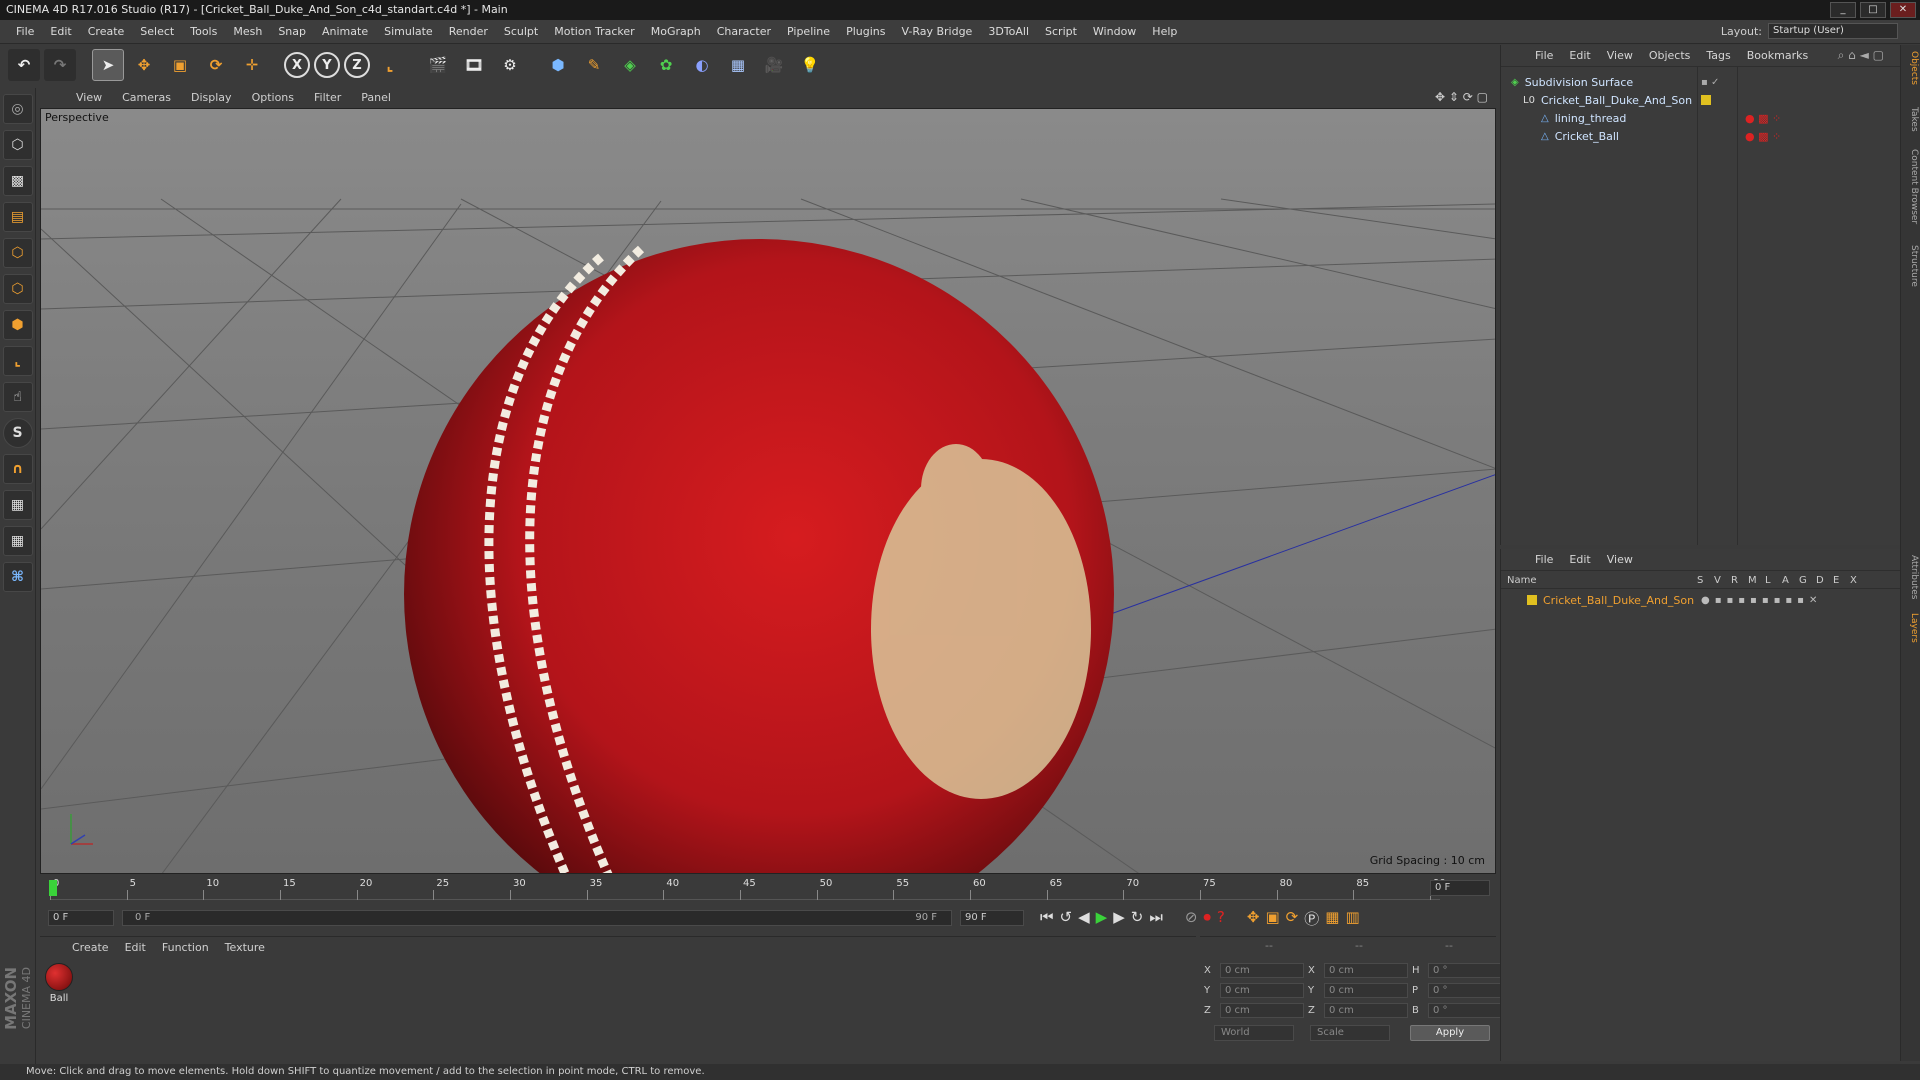 The image size is (1920, 1080). I want to click on viewport-menu-display: Display, so click(211, 97).